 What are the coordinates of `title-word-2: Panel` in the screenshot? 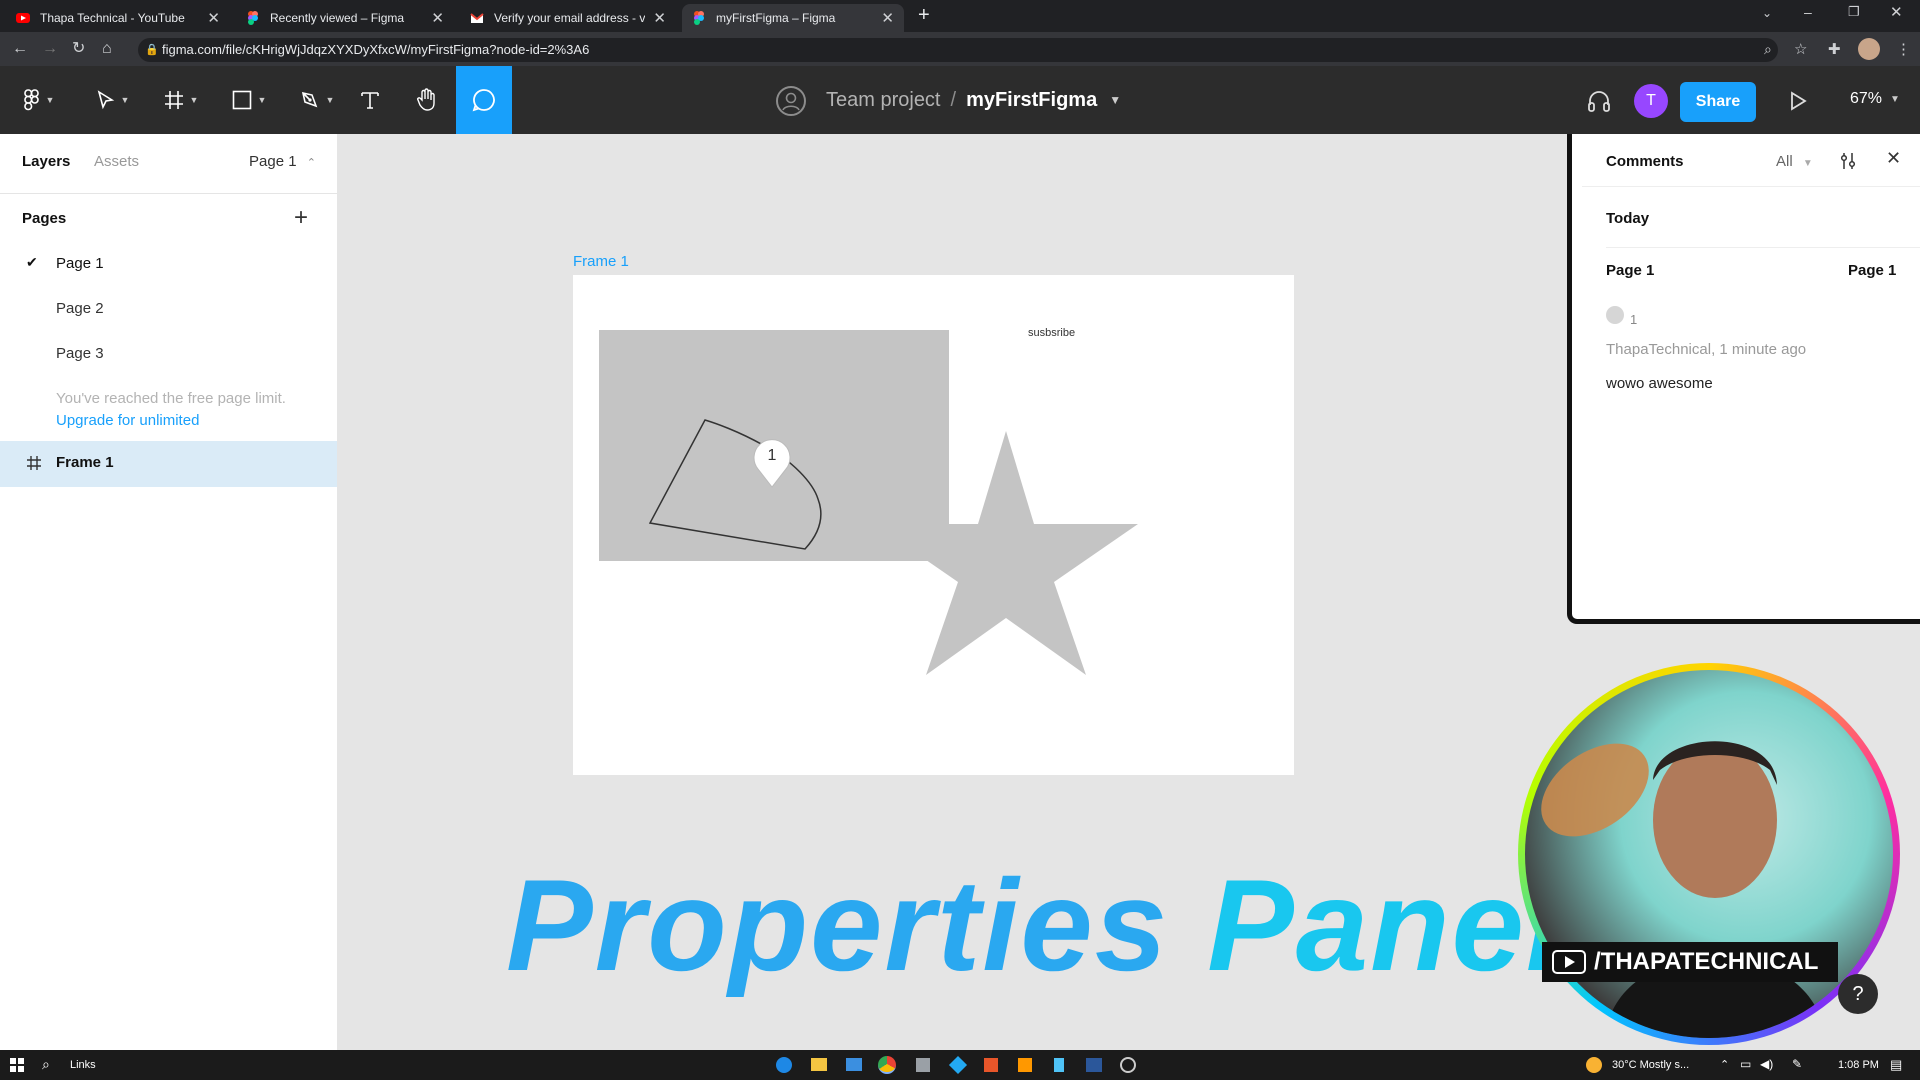 It's located at (1385, 925).